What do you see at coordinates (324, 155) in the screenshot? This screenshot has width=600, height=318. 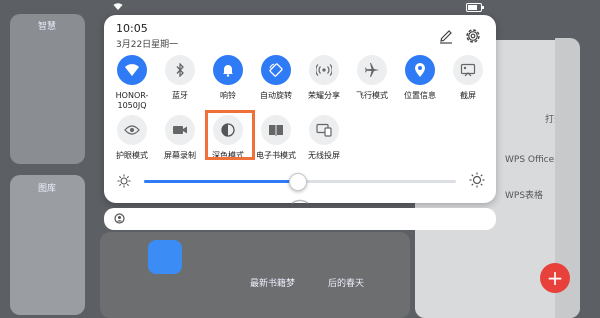 I see `tile-label: 无线投屏` at bounding box center [324, 155].